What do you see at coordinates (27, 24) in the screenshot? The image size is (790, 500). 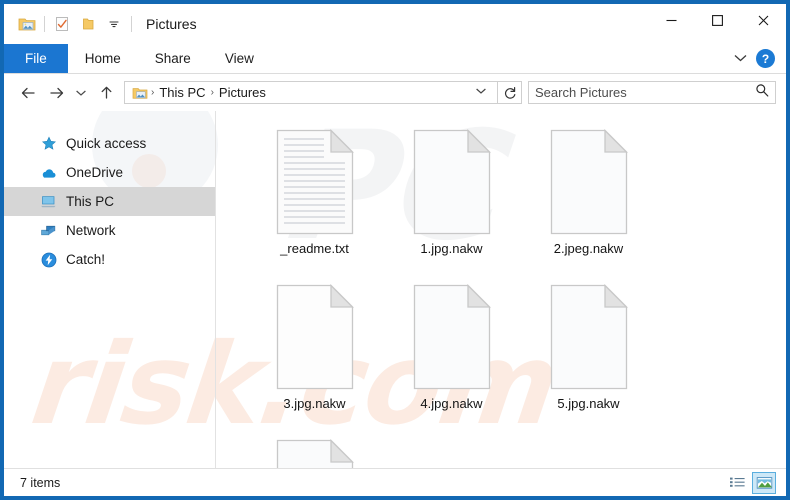 I see `pictures-folder-icon` at bounding box center [27, 24].